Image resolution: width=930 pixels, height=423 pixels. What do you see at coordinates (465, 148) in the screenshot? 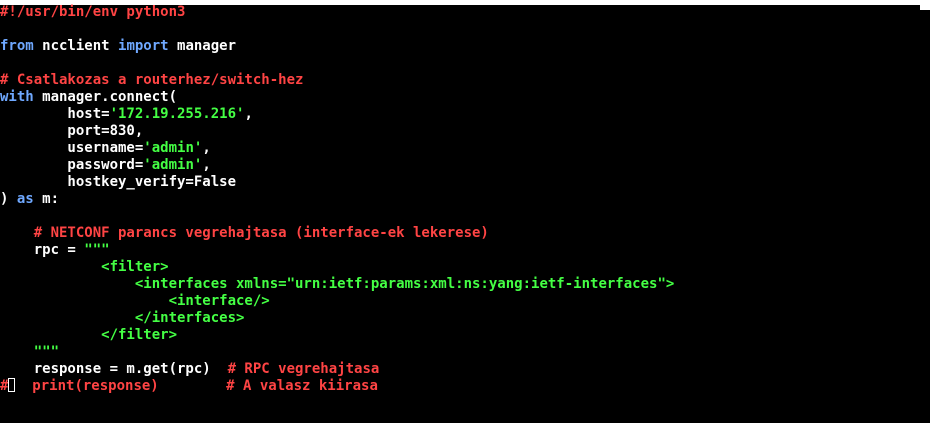
I see `code-line: username='admin',` at bounding box center [465, 148].